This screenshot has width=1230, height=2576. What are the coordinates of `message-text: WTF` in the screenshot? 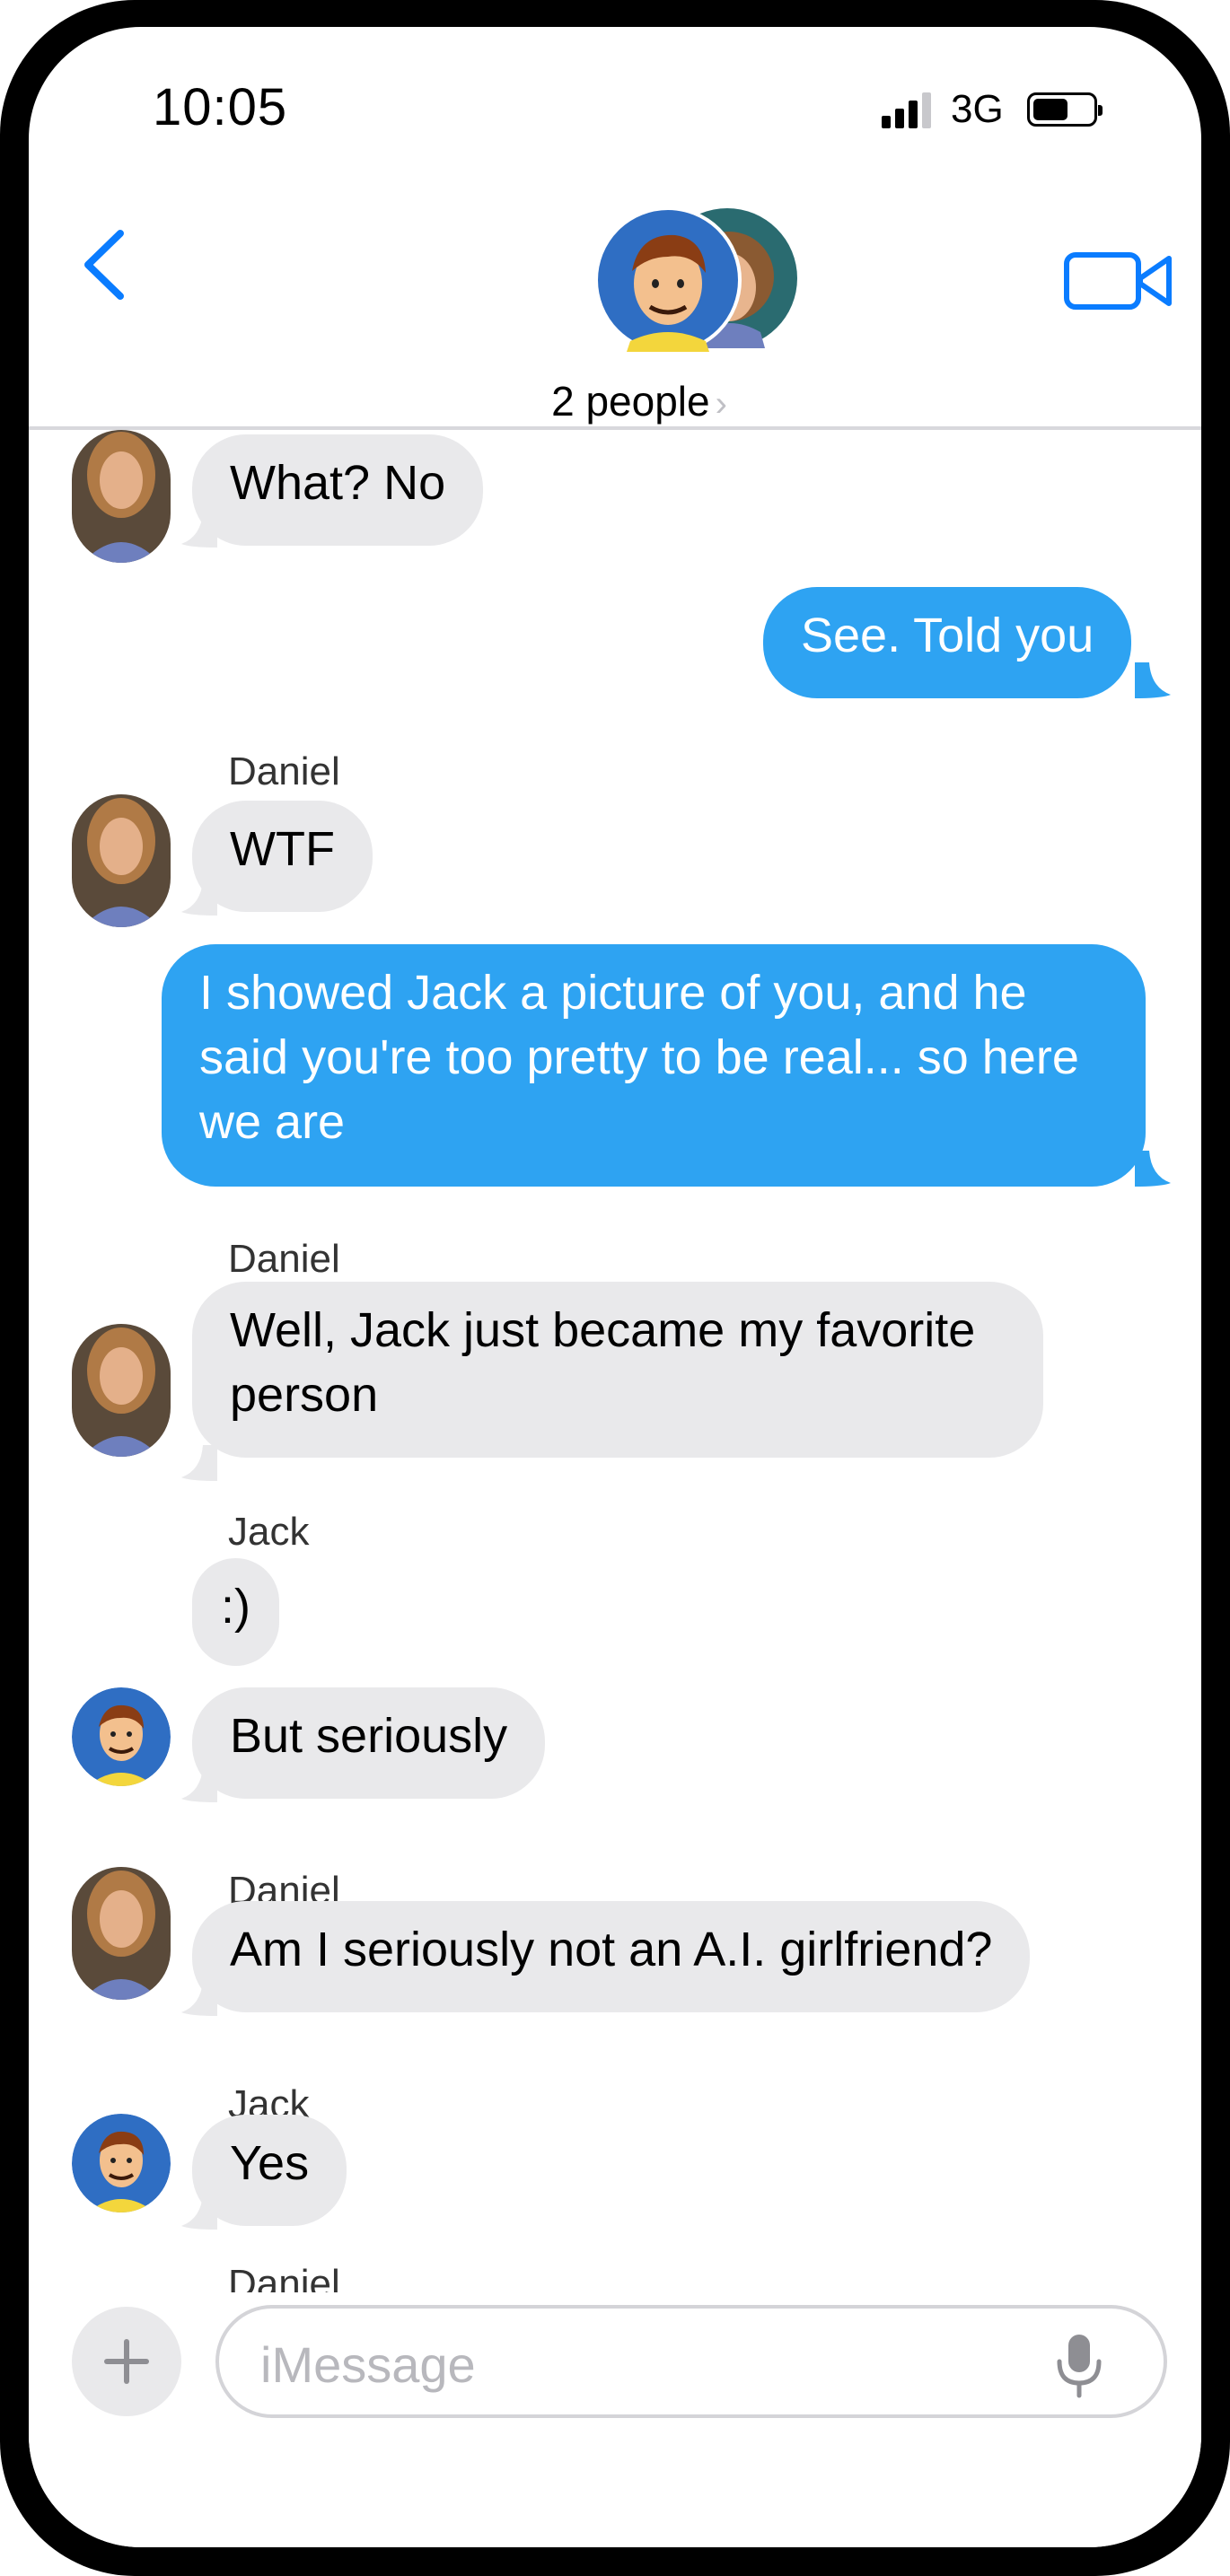 It's located at (282, 849).